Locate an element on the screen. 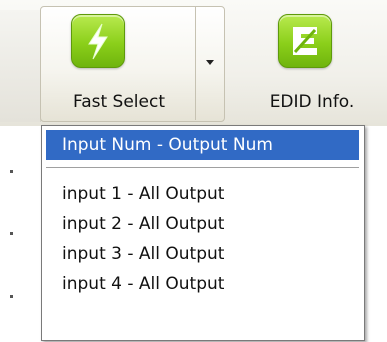 The image size is (387, 342). fast-select-dropdown-arrow is located at coordinates (209, 63).